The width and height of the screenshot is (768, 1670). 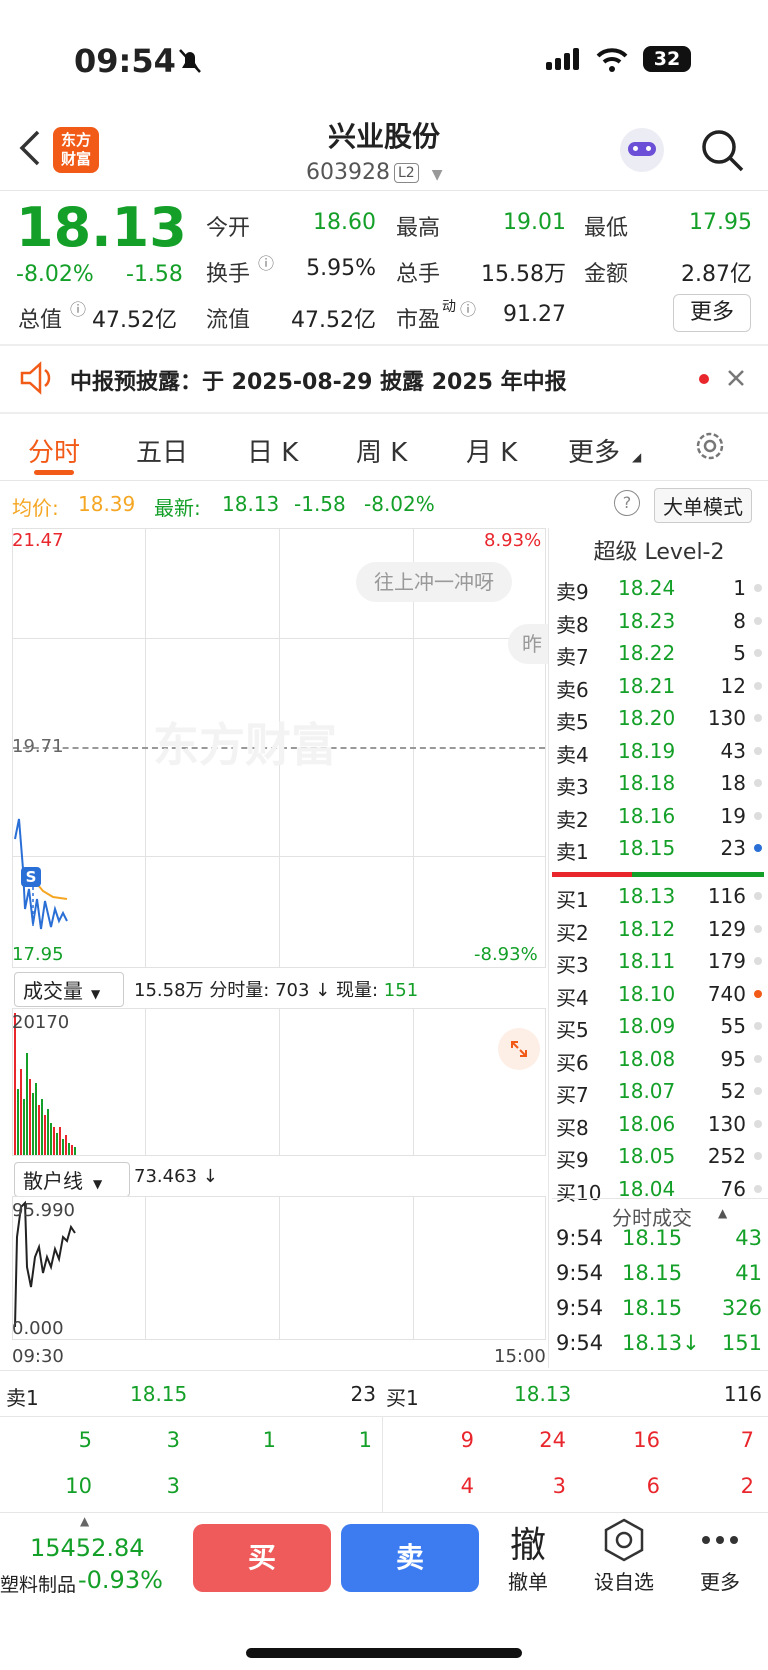 I want to click on more-fields-button: 更多, so click(x=712, y=313).